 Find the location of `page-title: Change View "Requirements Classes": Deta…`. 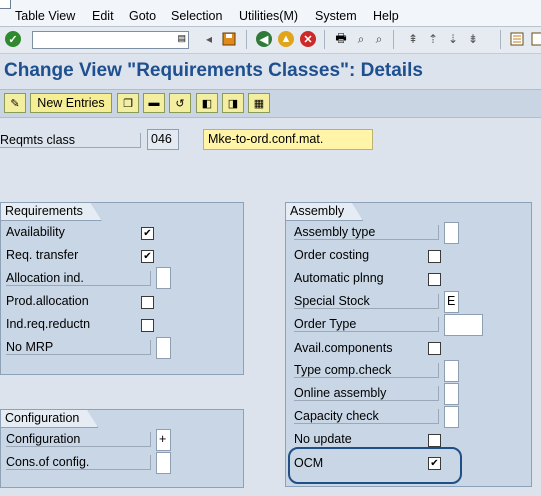

page-title: Change View "Requirements Classes": Deta… is located at coordinates (213, 70).